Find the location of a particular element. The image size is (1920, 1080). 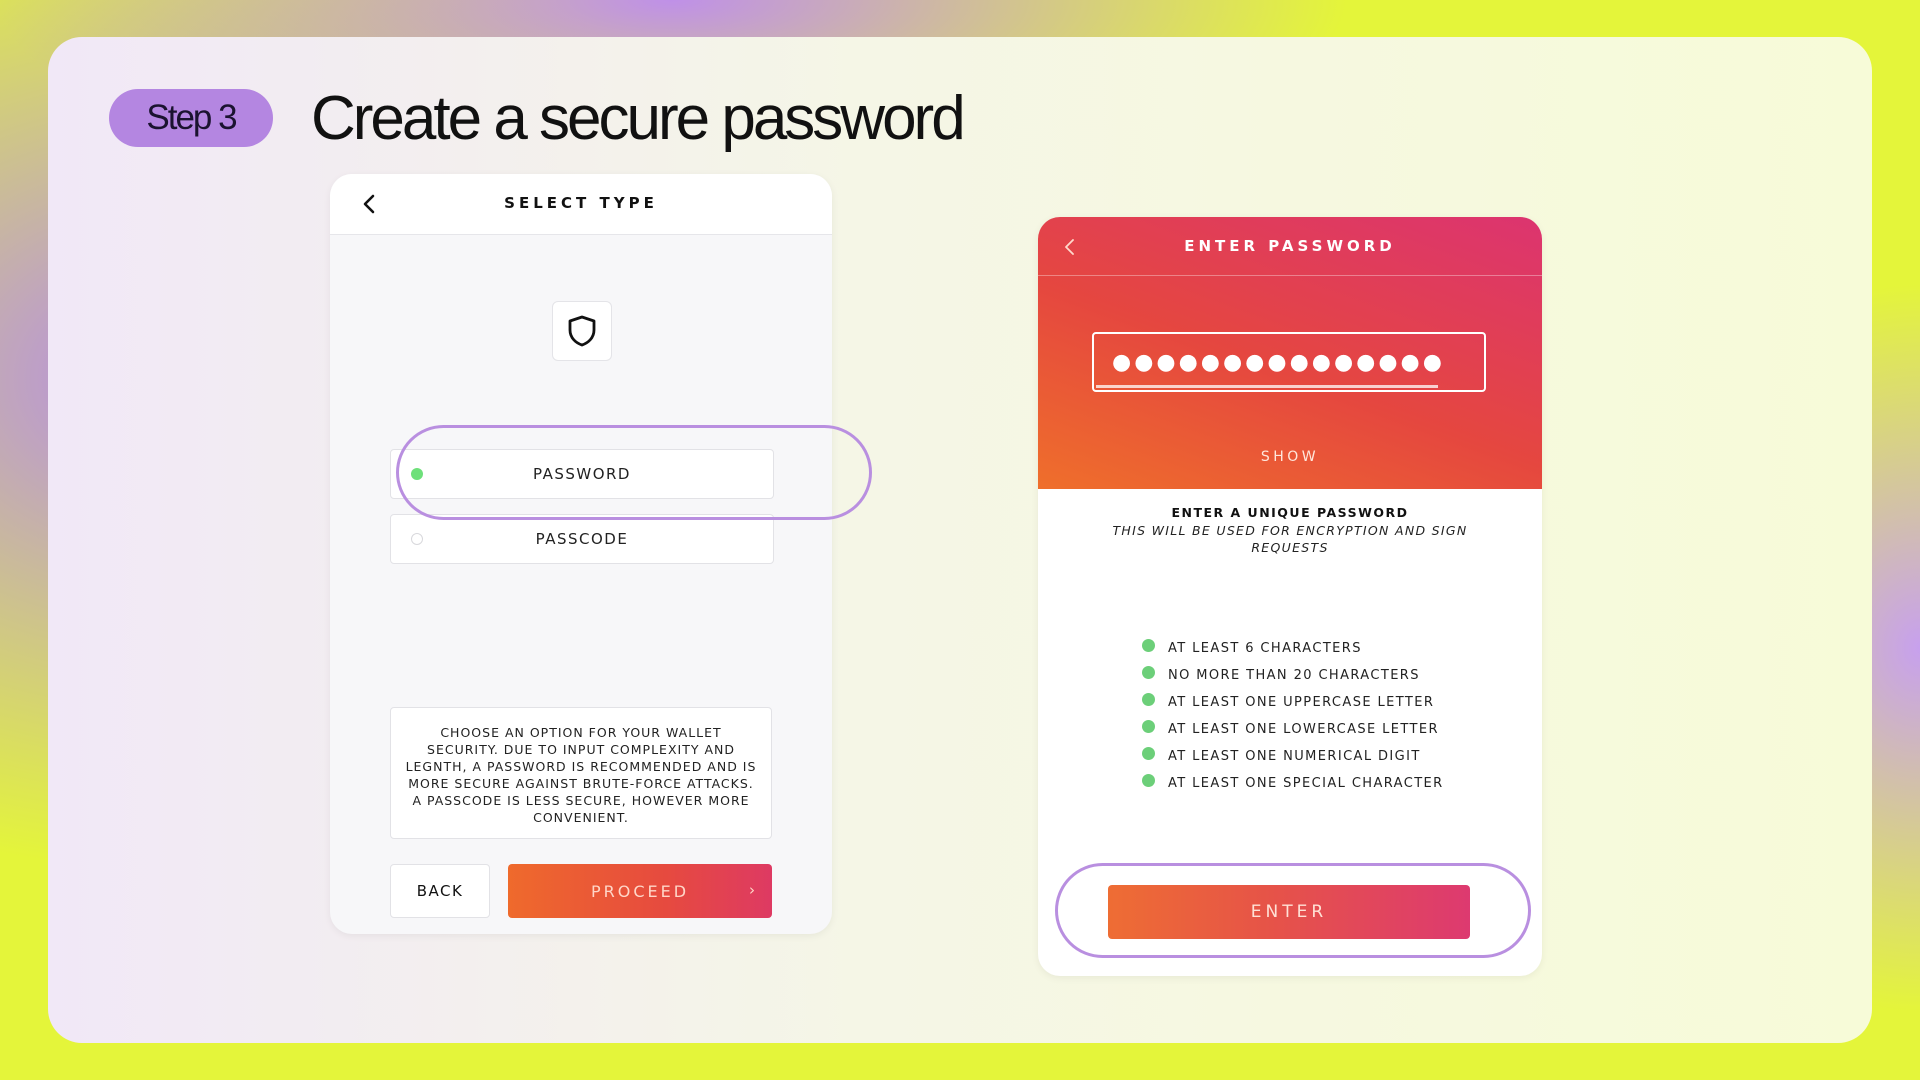

requirement-text: AT LEAST ONE SPECIAL CHARACTER is located at coordinates (1306, 783).